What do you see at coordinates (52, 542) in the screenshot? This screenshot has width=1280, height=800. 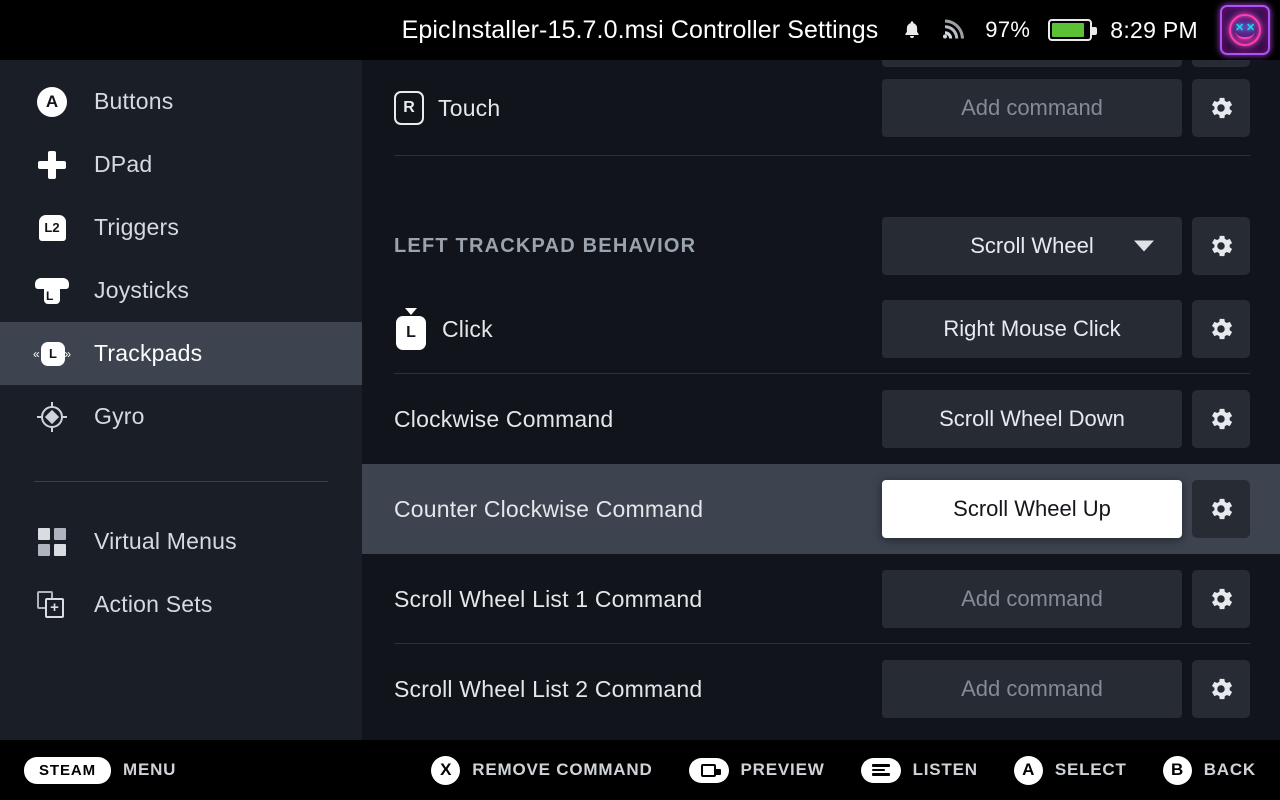 I see `grid-icon` at bounding box center [52, 542].